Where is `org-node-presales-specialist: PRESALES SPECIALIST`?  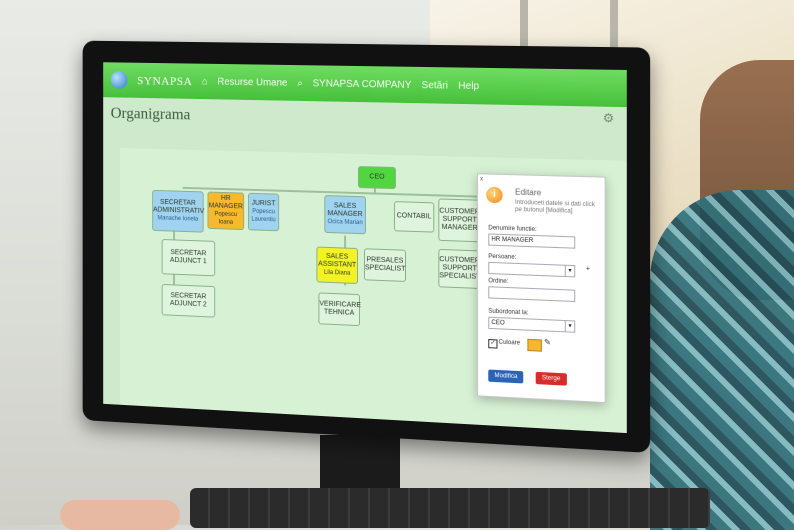
org-node-presales-specialist: PRESALES SPECIALIST is located at coordinates (385, 265).